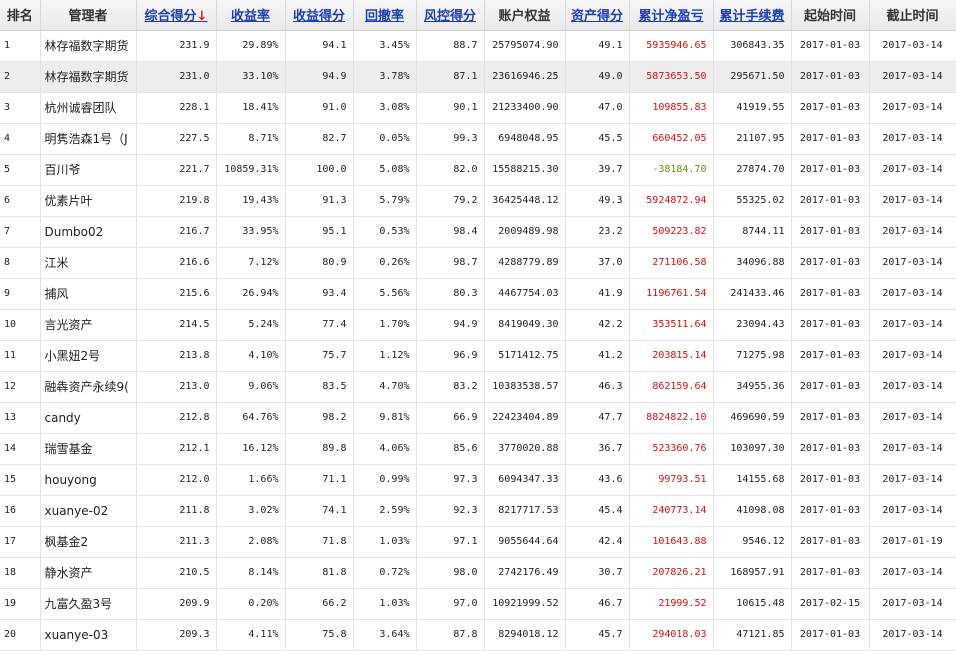  What do you see at coordinates (319, 325) in the screenshot?
I see `return-score-cell: 77.4` at bounding box center [319, 325].